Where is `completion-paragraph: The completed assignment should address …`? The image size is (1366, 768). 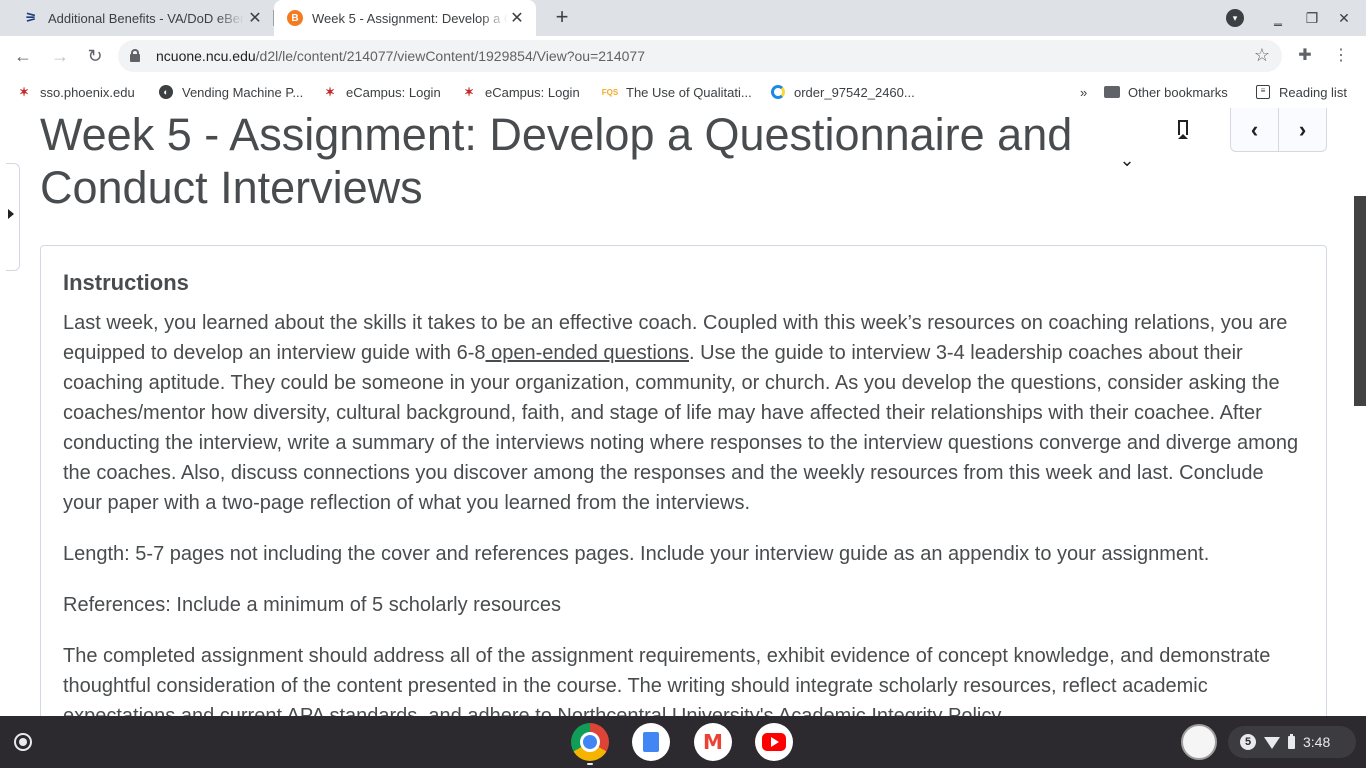 completion-paragraph: The completed assignment should address … is located at coordinates (667, 680).